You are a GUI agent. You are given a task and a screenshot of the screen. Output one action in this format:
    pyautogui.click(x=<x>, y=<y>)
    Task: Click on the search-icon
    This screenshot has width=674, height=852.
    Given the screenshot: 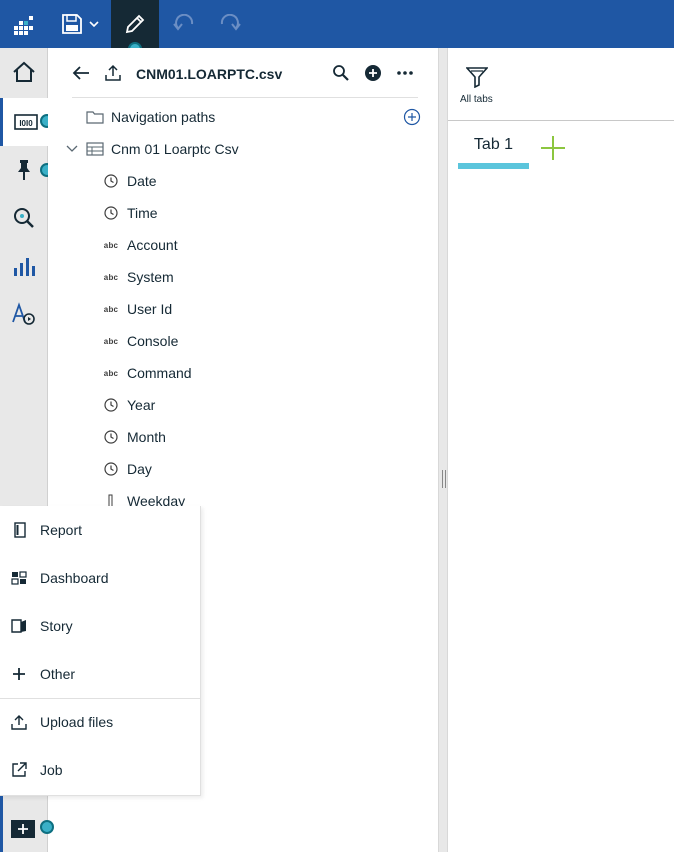 What is the action you would take?
    pyautogui.click(x=341, y=73)
    